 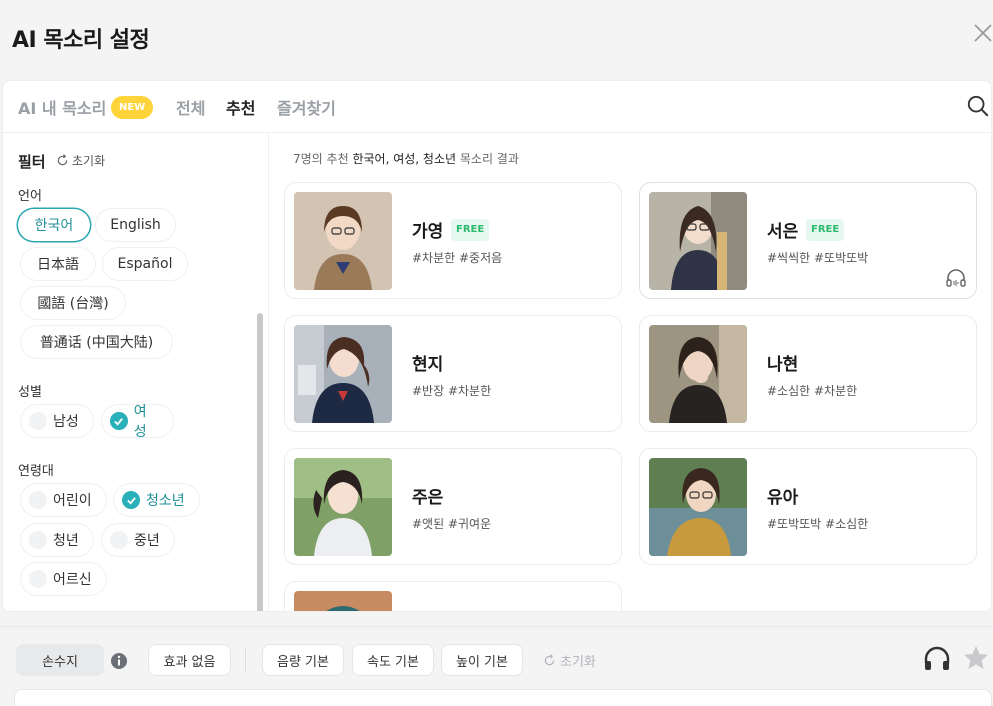 I want to click on voice-card-gayoung: 가영 FREE #차분한 #중저음, so click(x=453, y=240).